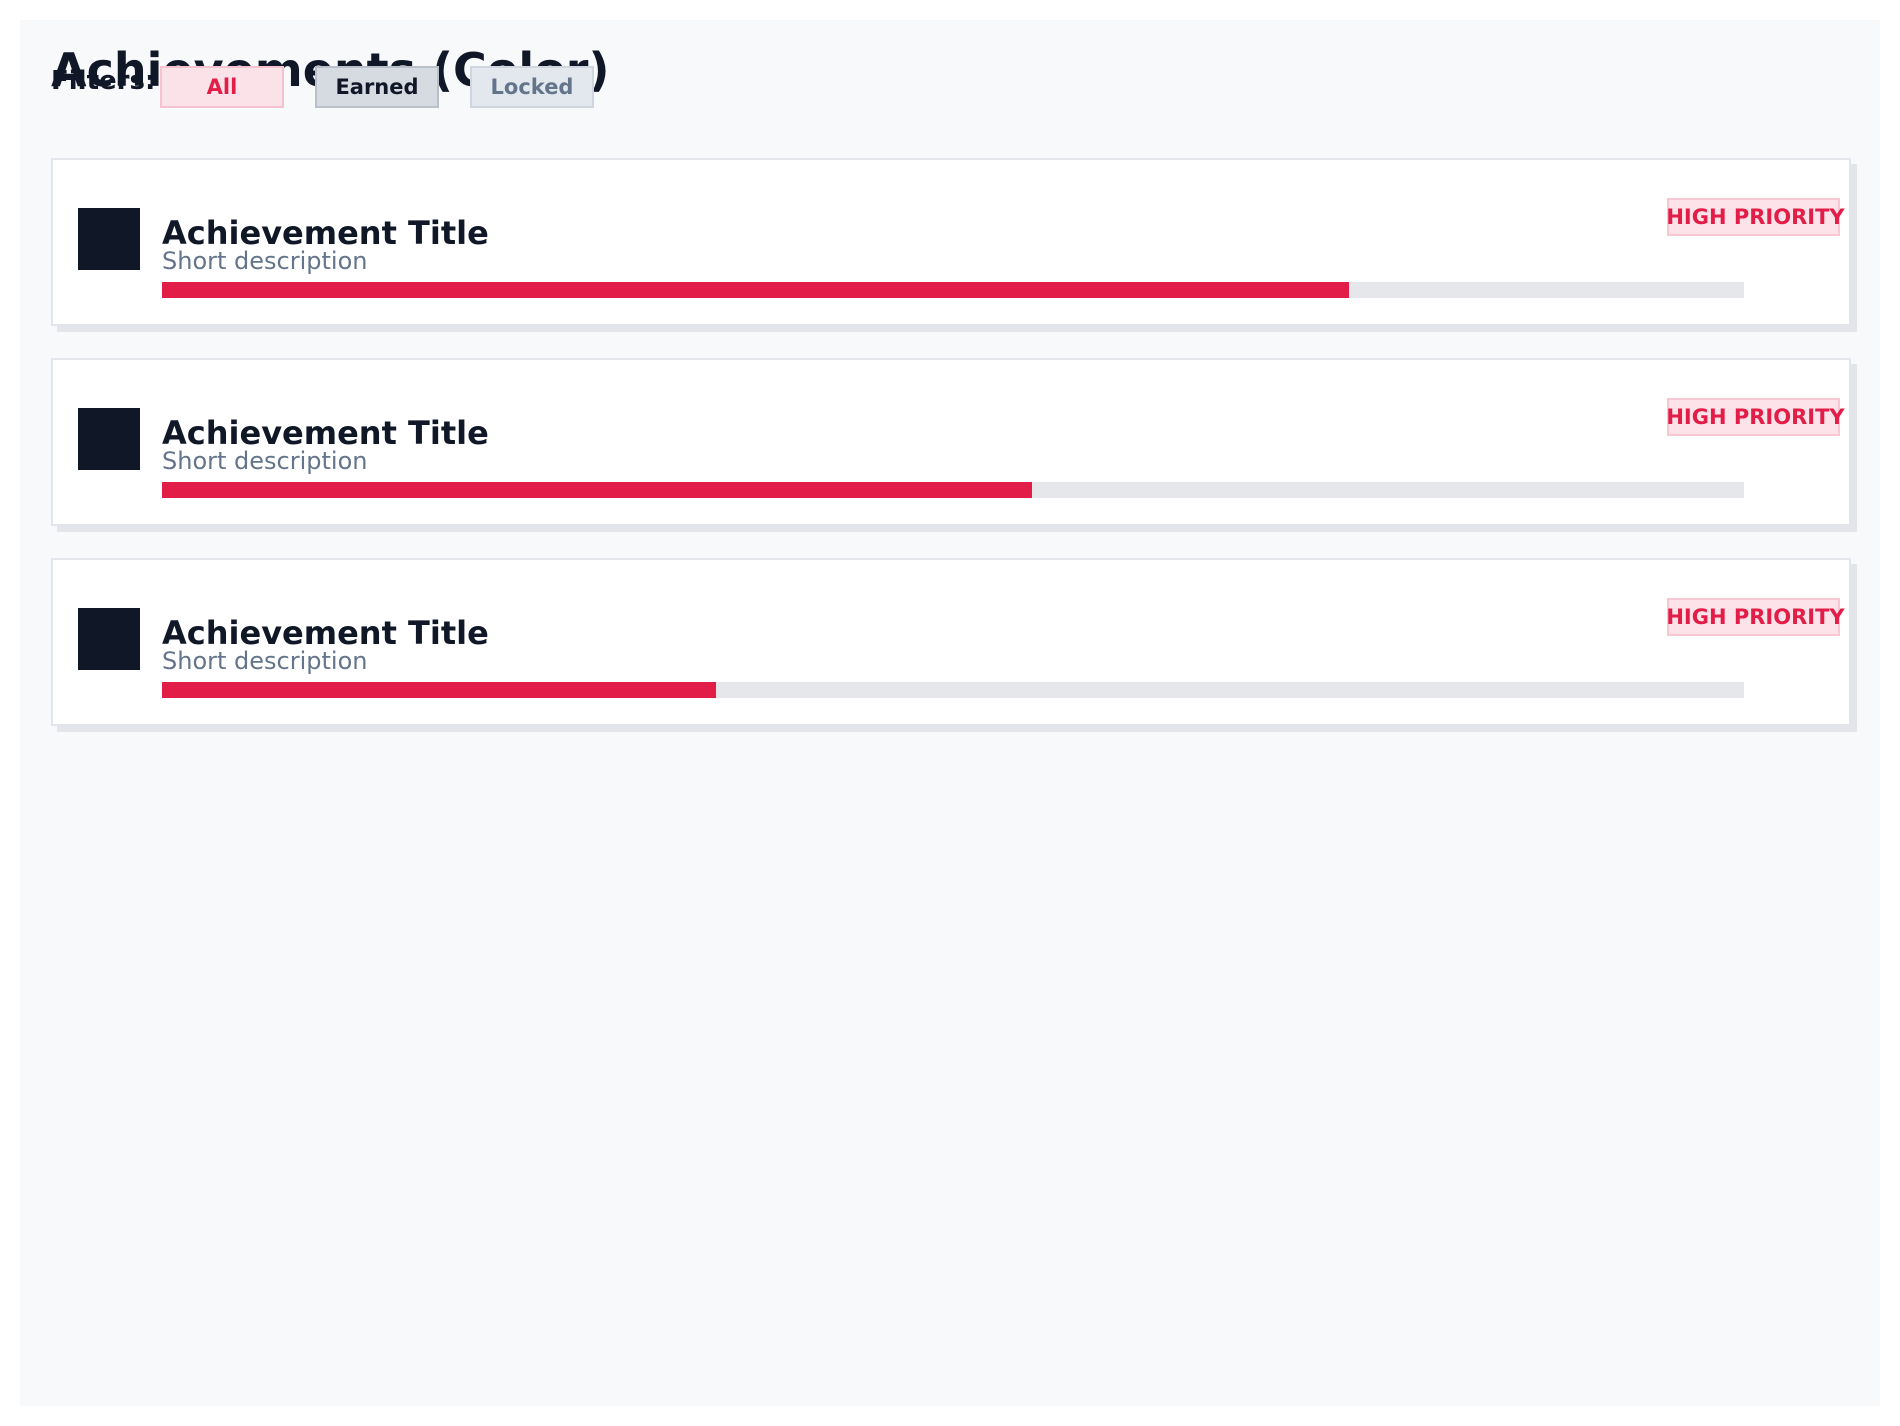  I want to click on filters-label: Filters:, so click(103, 81).